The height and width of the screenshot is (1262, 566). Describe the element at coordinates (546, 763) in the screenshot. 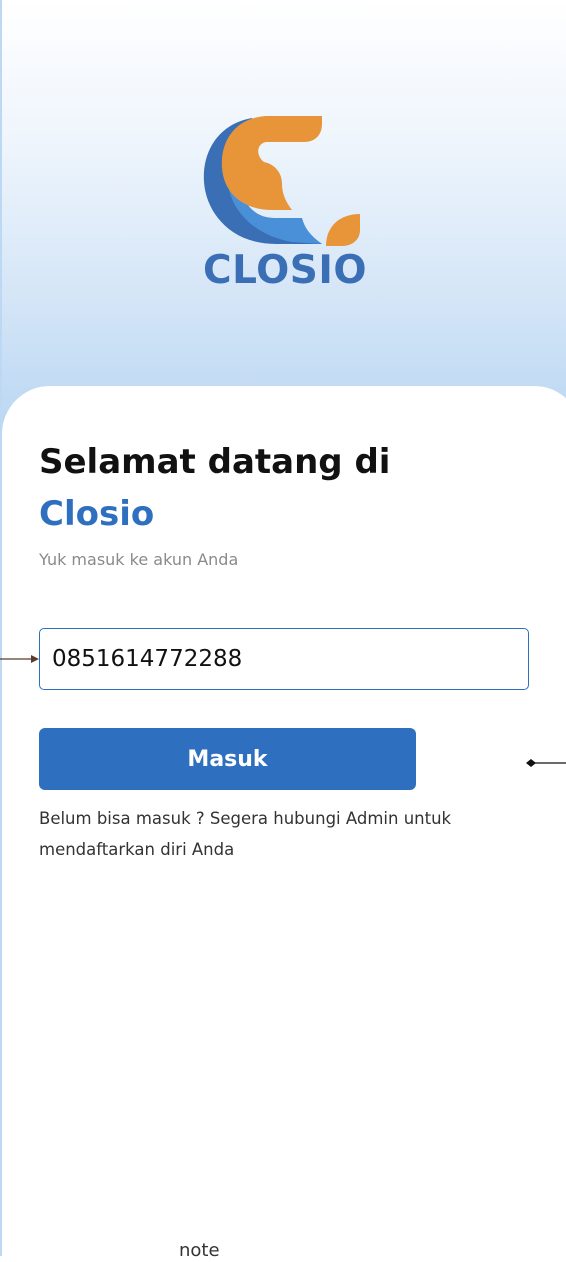

I see `annotation-connector-icon` at that location.